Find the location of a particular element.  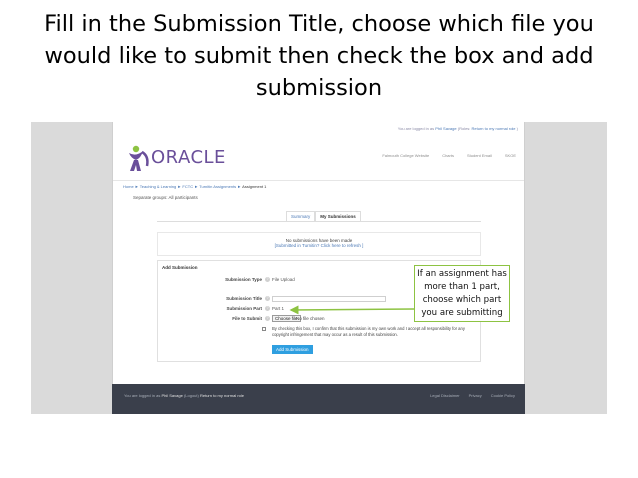

form-heading: Add Submission is located at coordinates (180, 267).